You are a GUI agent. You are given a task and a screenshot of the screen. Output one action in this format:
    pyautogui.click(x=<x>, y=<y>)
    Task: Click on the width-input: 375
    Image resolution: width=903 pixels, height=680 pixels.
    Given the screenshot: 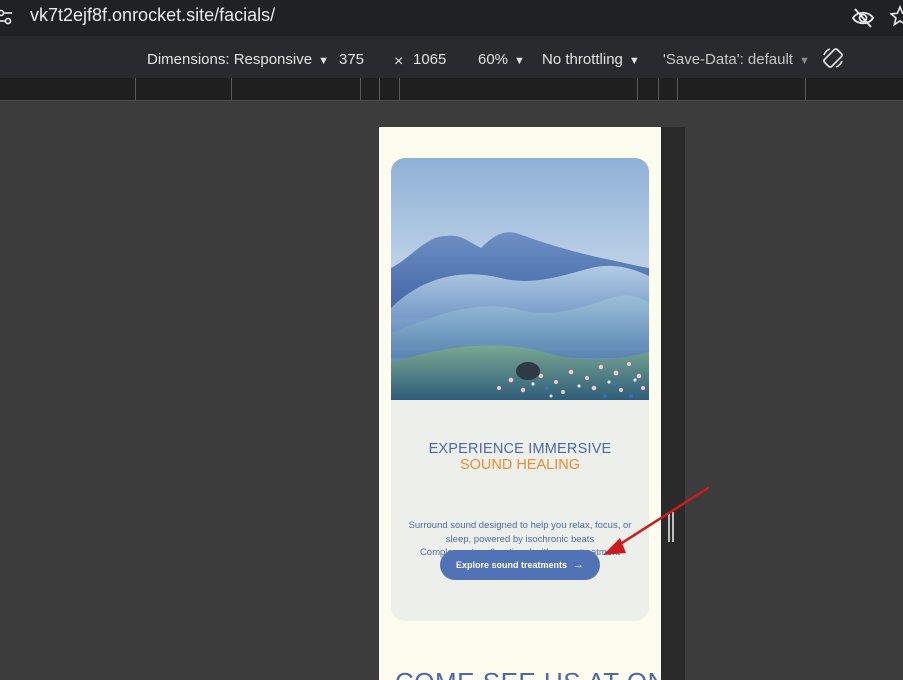 What is the action you would take?
    pyautogui.click(x=369, y=60)
    